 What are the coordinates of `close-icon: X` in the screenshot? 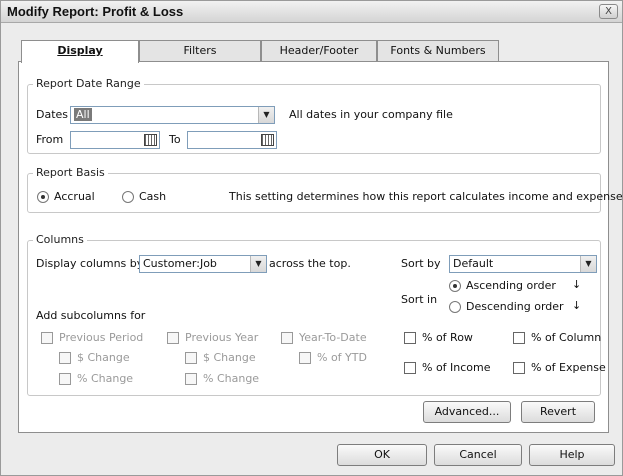 It's located at (608, 11).